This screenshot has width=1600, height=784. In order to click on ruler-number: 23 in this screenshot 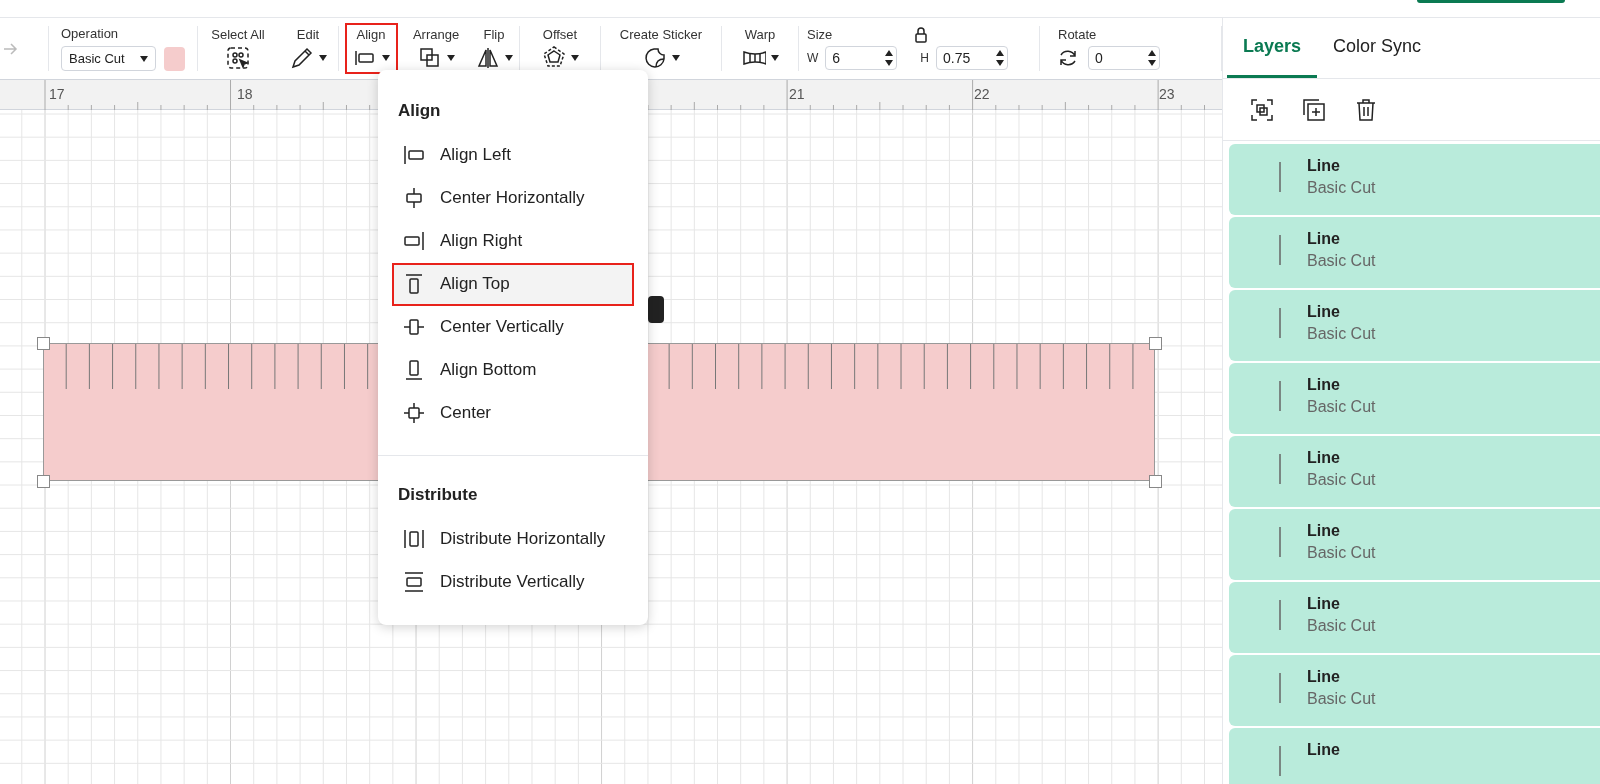, I will do `click(1167, 94)`.